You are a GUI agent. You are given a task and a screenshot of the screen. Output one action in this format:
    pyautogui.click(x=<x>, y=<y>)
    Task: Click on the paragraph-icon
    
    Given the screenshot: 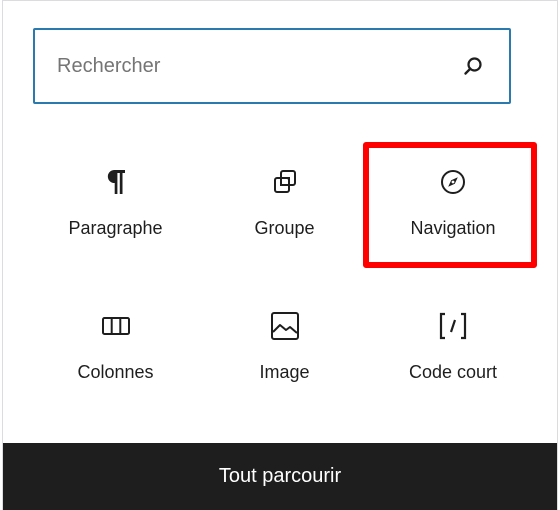 What is the action you would take?
    pyautogui.click(x=116, y=182)
    